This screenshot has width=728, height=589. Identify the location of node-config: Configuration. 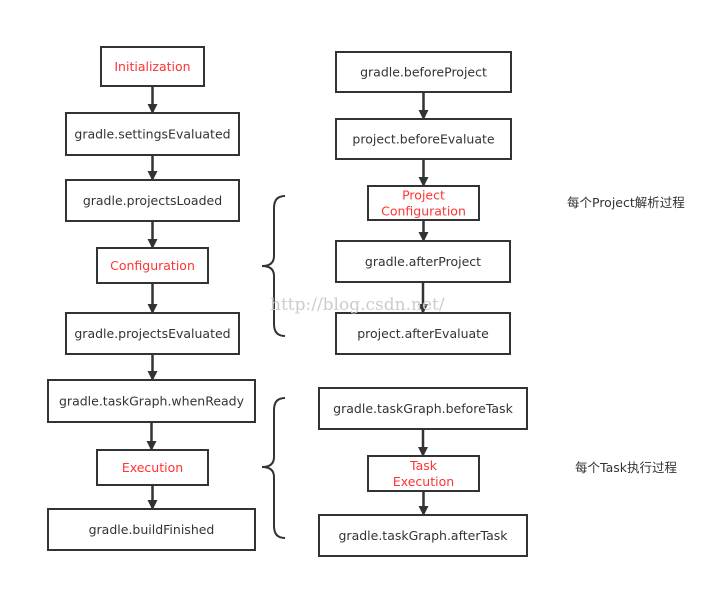
(152, 265).